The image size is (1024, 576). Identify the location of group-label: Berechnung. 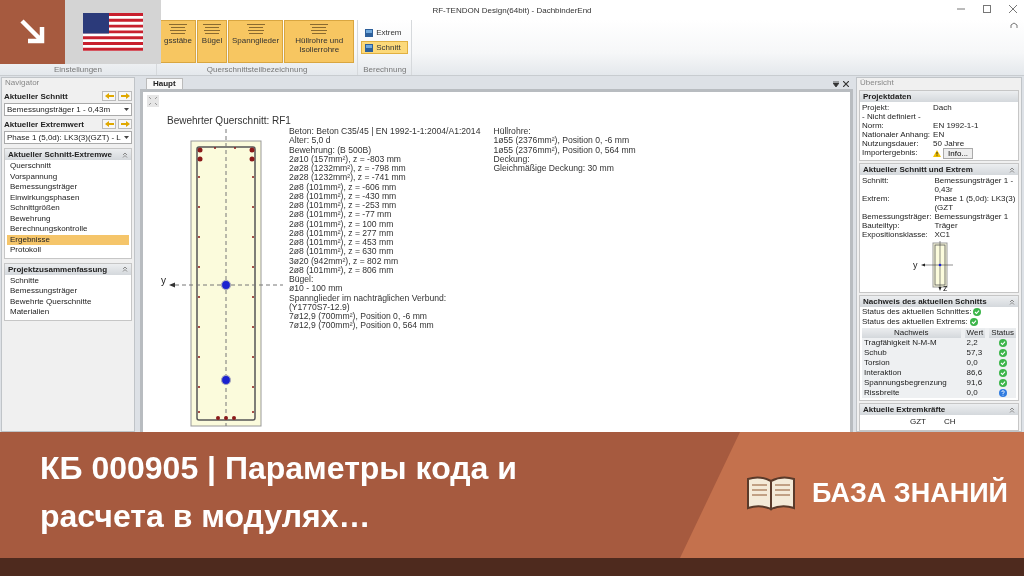
(385, 69).